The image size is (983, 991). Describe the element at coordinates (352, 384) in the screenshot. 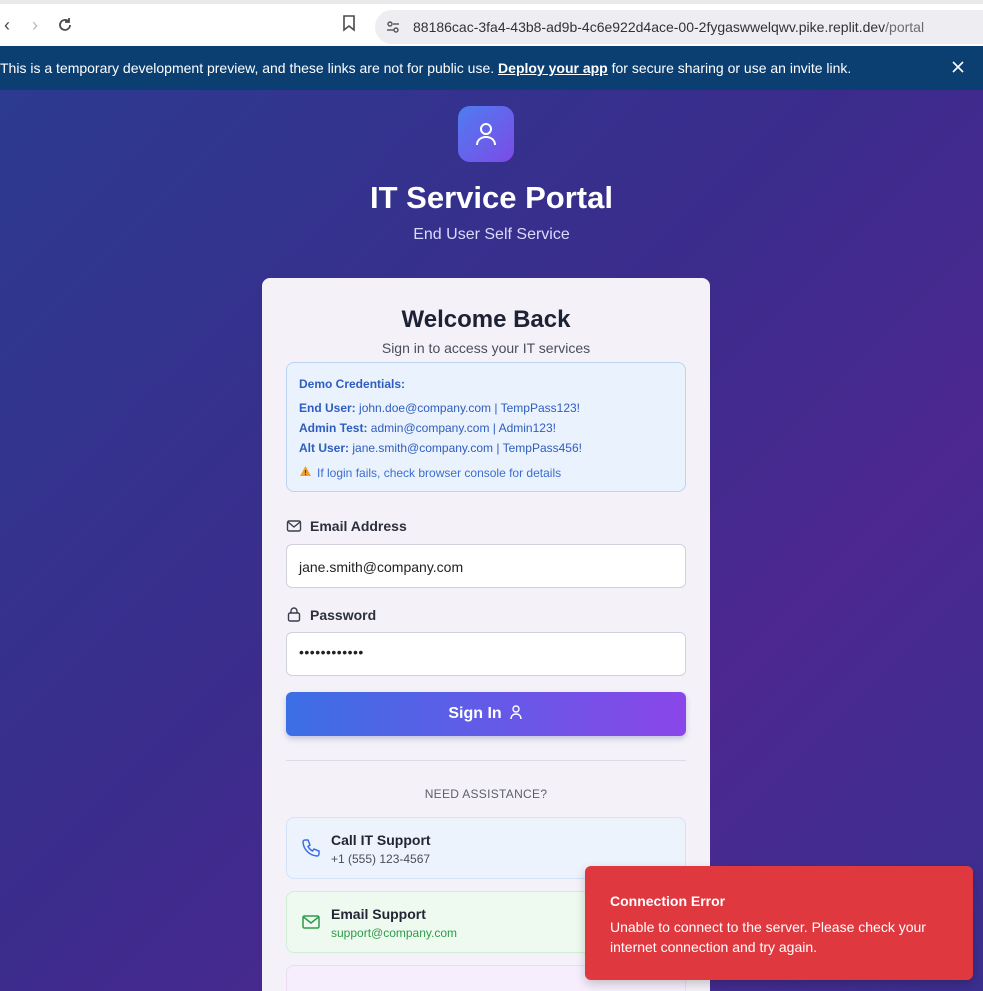

I see `demo-title: Demo Credentials:` at that location.